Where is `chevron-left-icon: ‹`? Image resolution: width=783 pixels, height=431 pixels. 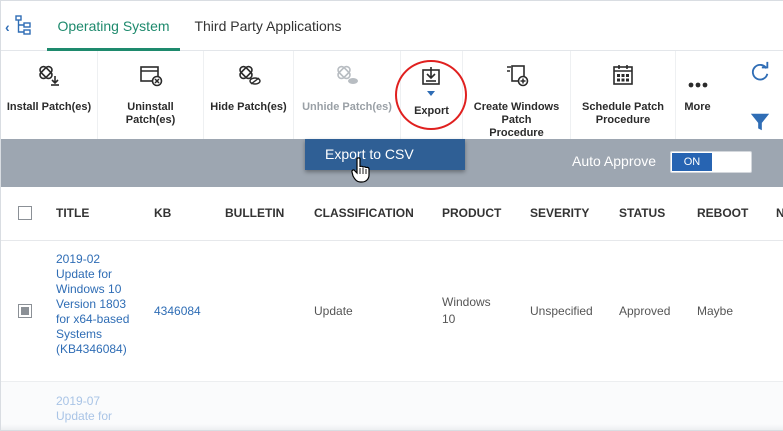 chevron-left-icon: ‹ is located at coordinates (7, 27).